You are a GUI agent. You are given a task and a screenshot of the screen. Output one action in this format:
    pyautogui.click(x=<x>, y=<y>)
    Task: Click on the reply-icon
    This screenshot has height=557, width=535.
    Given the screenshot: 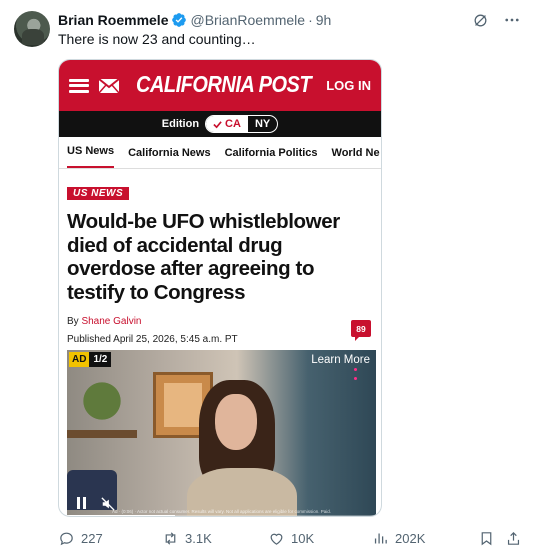 What is the action you would take?
    pyautogui.click(x=66, y=538)
    